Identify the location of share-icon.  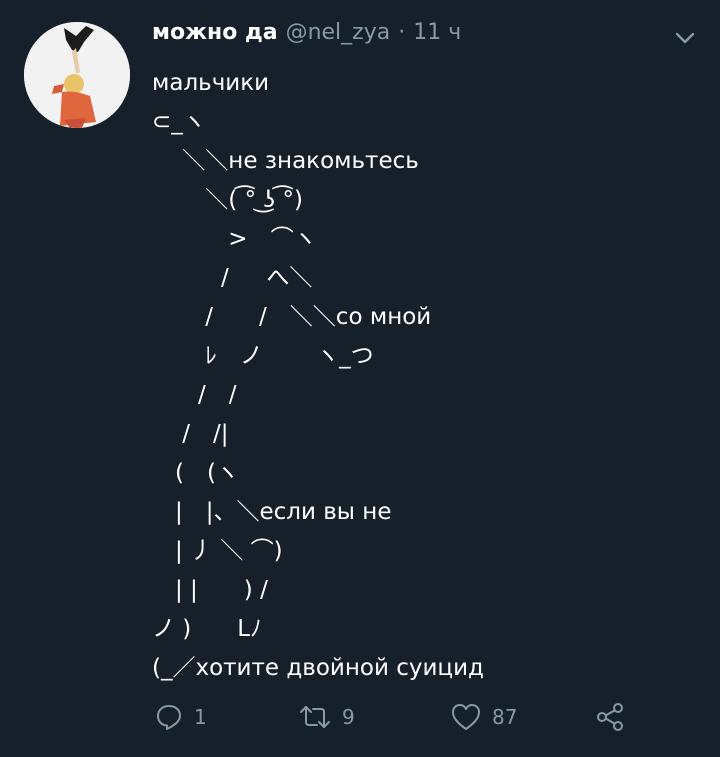
(610, 717).